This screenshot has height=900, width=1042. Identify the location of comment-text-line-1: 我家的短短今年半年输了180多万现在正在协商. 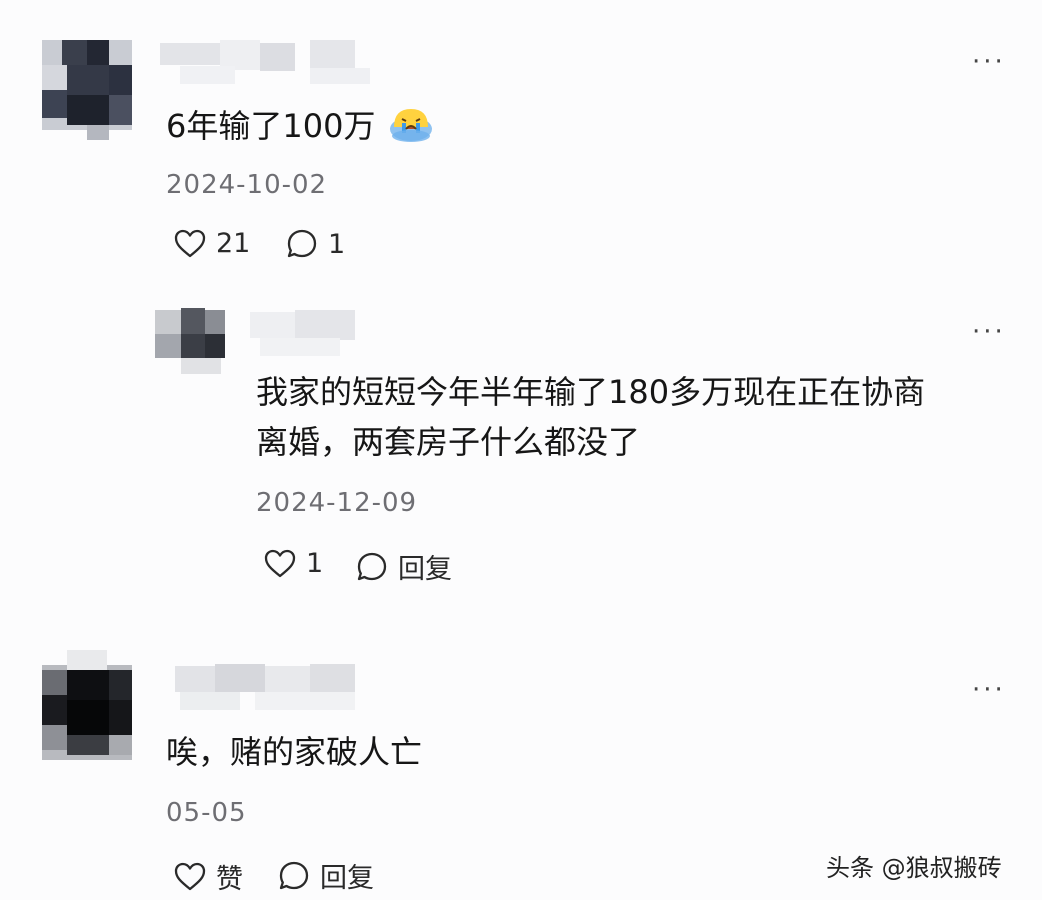
(591, 392).